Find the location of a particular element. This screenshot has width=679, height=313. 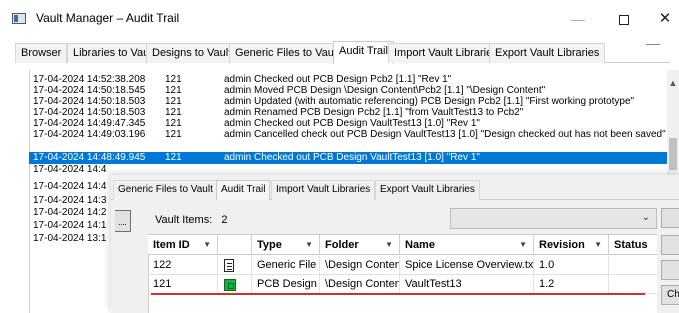

log-row: 17-04-2024 14:1 is located at coordinates (70, 225).